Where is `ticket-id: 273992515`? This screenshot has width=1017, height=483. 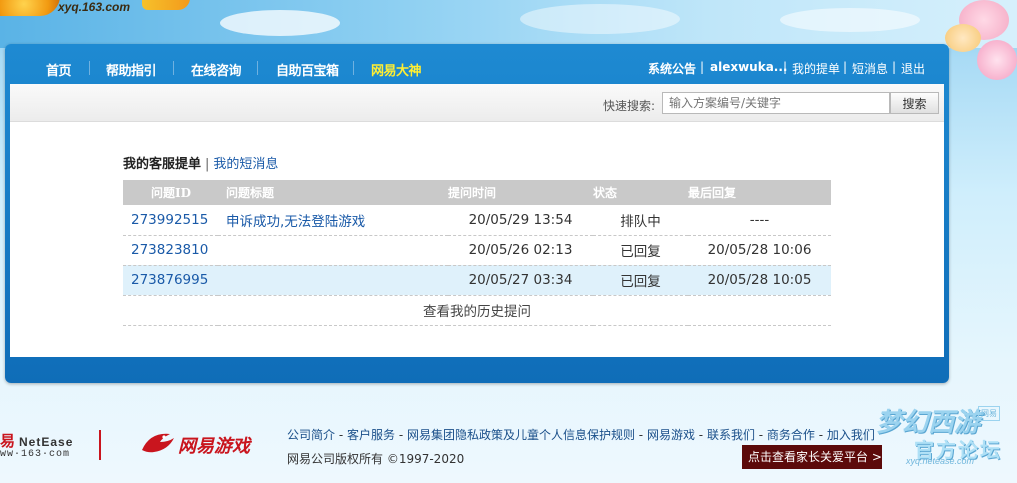
ticket-id: 273992515 is located at coordinates (170, 220).